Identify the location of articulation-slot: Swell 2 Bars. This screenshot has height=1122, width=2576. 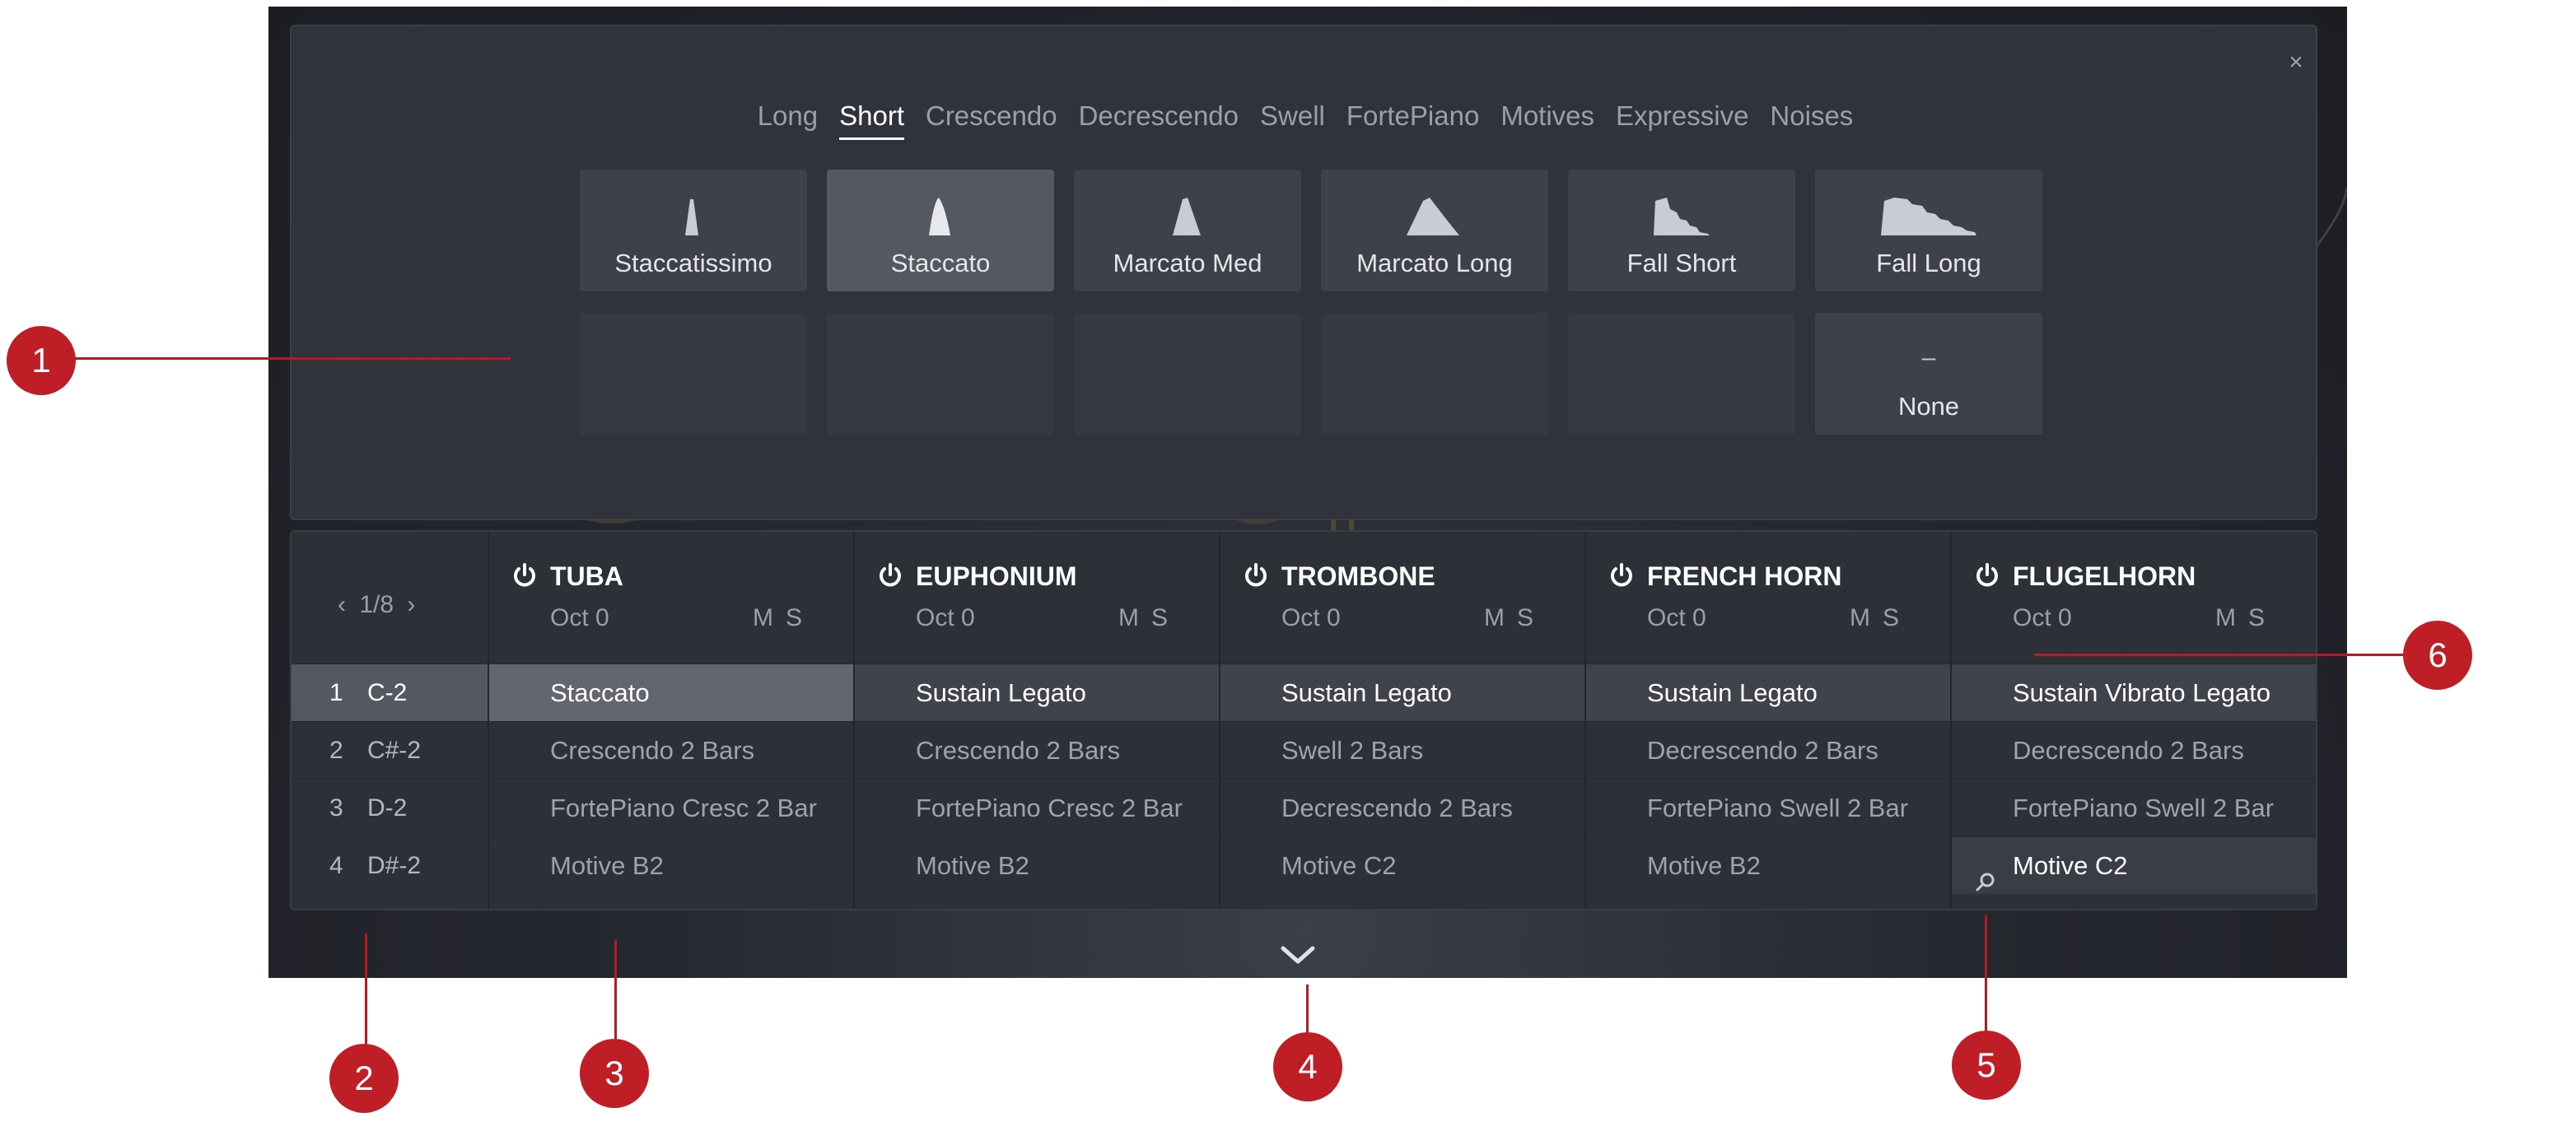
(1403, 750).